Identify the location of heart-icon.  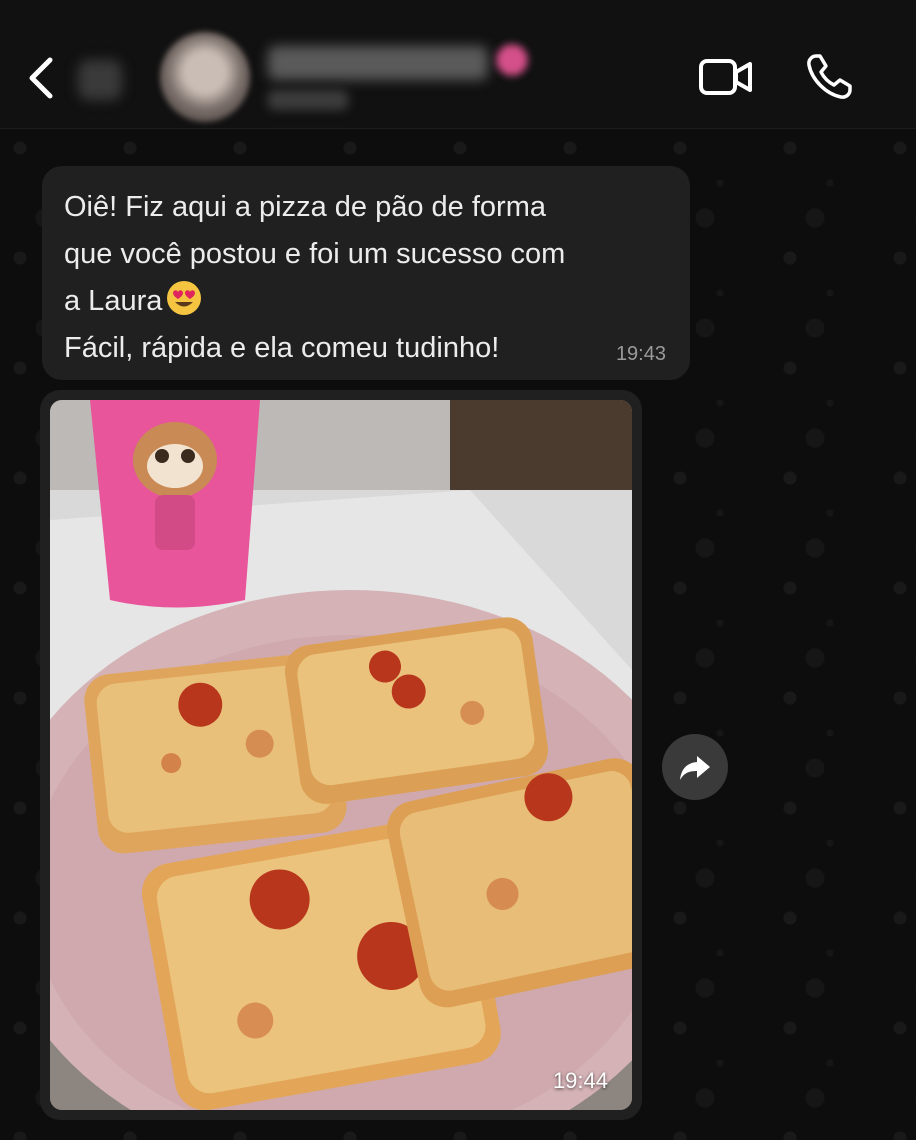
(512, 60).